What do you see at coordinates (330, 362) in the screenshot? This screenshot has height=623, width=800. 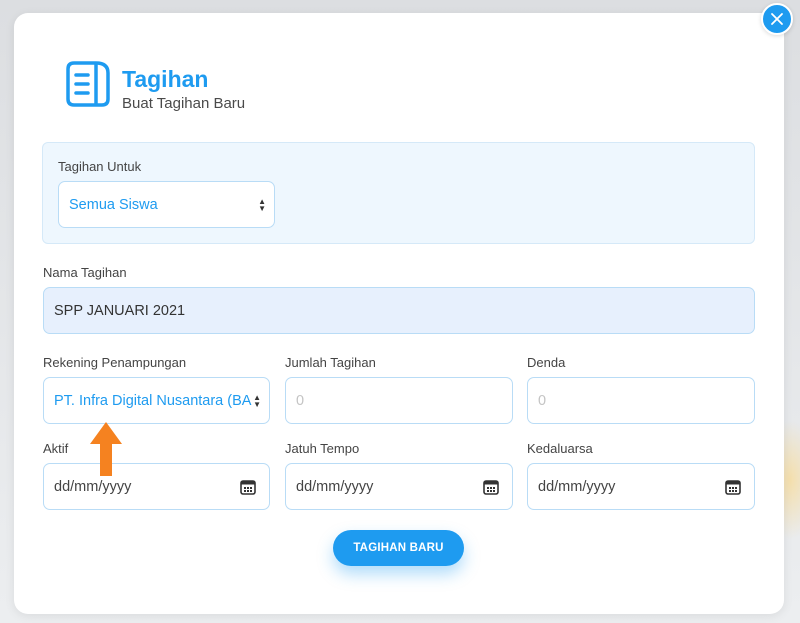 I see `amount-label: Jumlah Tagihan` at bounding box center [330, 362].